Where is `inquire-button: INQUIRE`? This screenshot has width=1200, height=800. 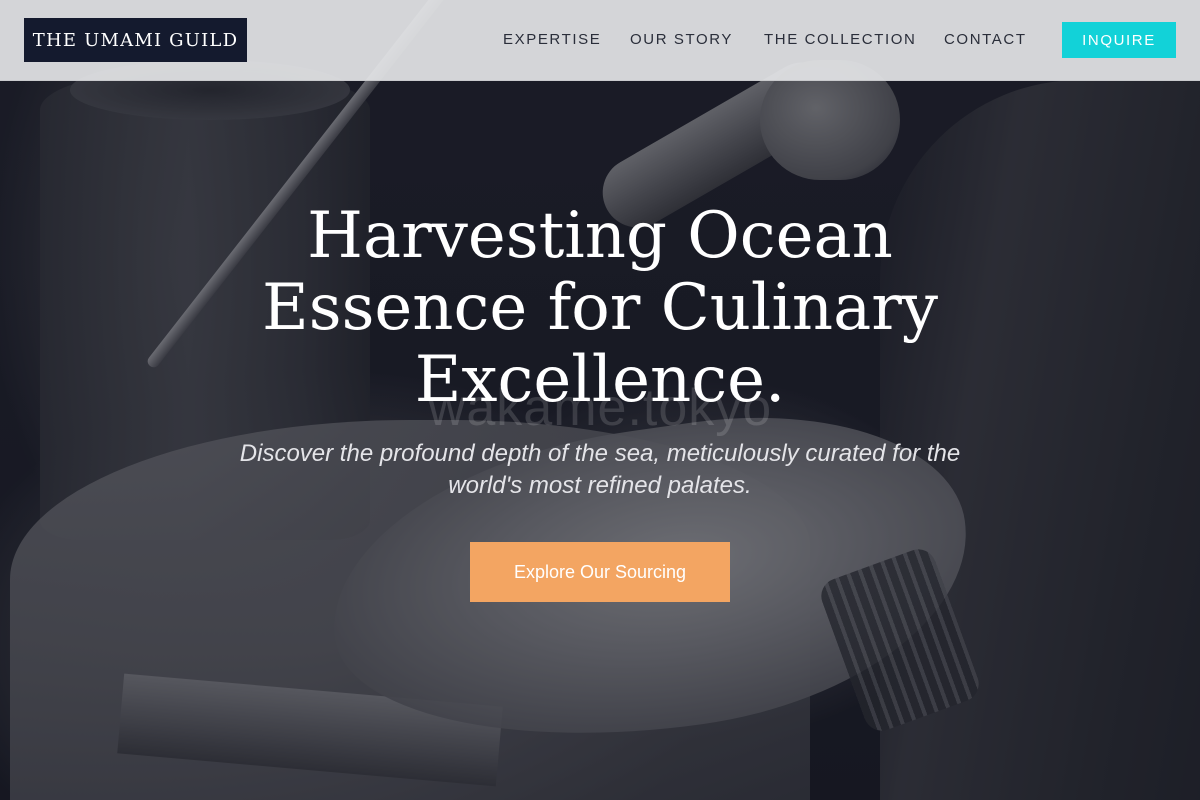
inquire-button: INQUIRE is located at coordinates (1119, 40).